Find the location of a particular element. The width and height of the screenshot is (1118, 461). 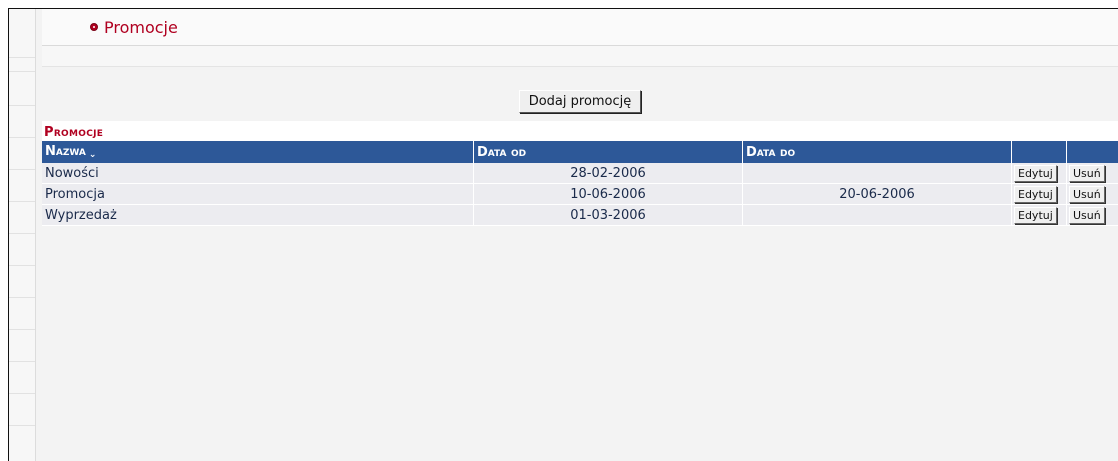

table-header-row: Nazwa ⌄ Data od Data do is located at coordinates (580, 152).